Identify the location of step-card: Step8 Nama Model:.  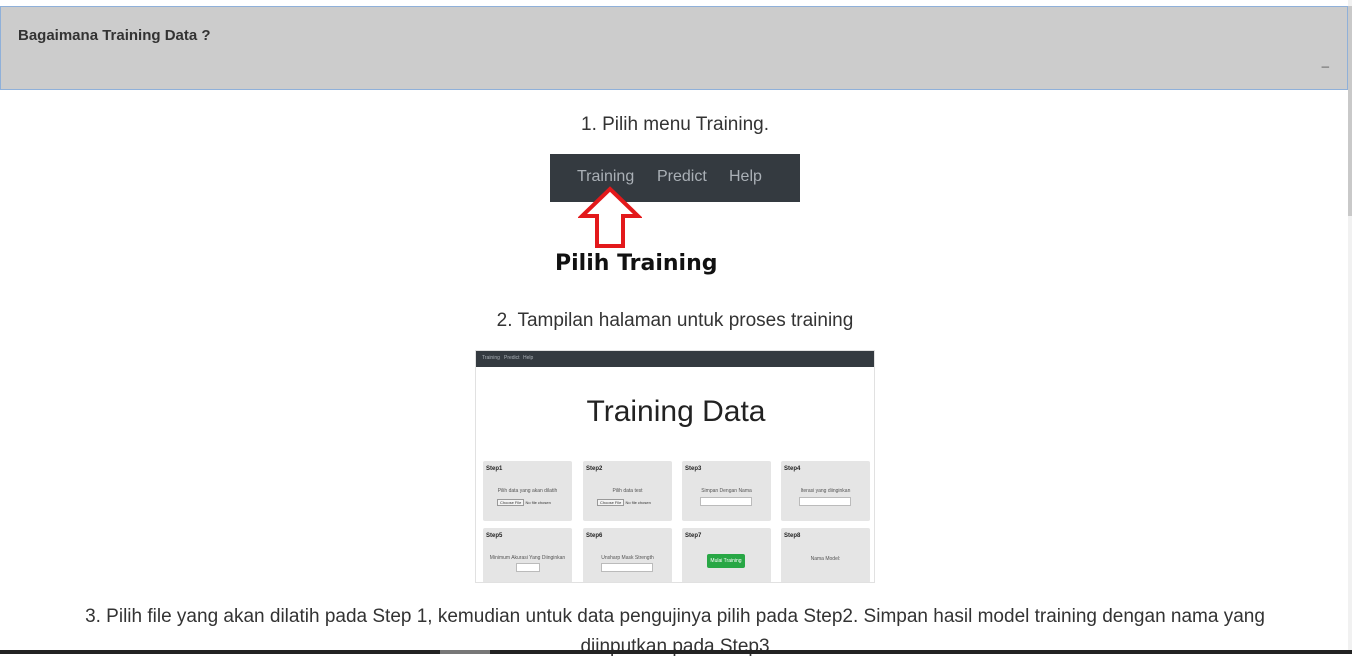
(825, 555).